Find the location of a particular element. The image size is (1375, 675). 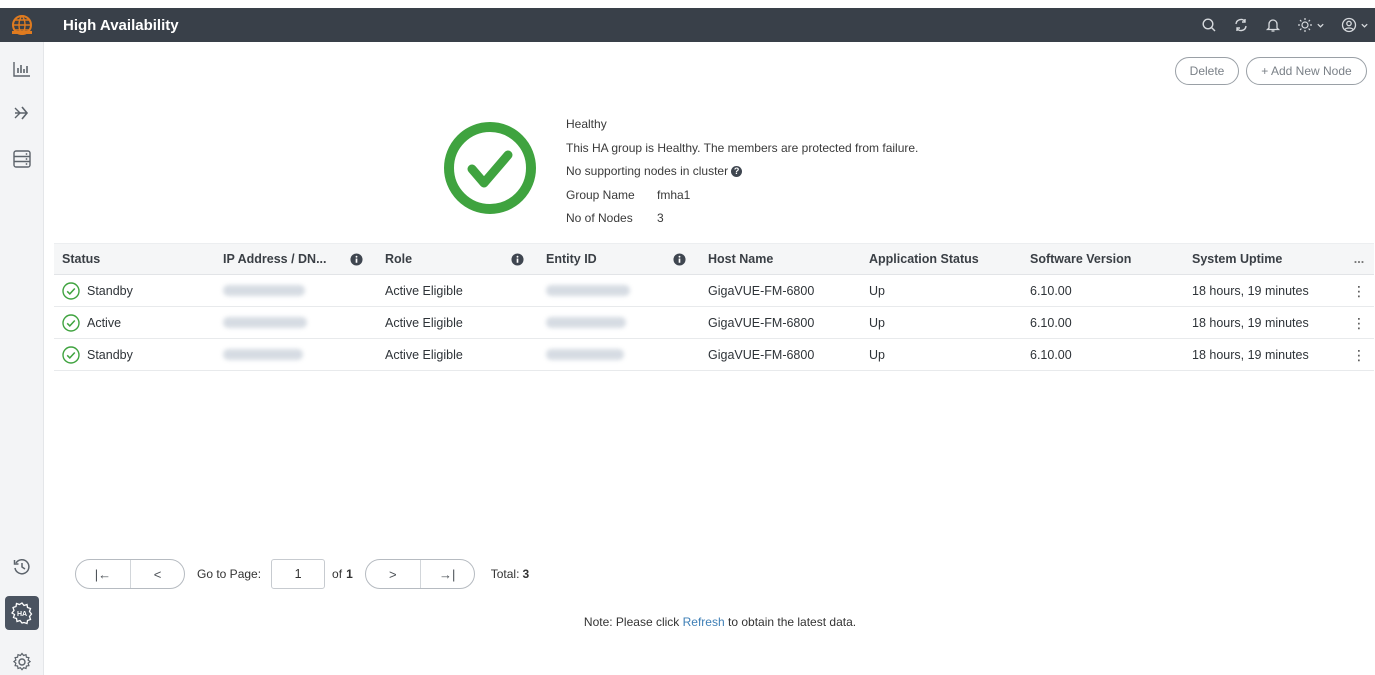

history-icon is located at coordinates (21, 567).